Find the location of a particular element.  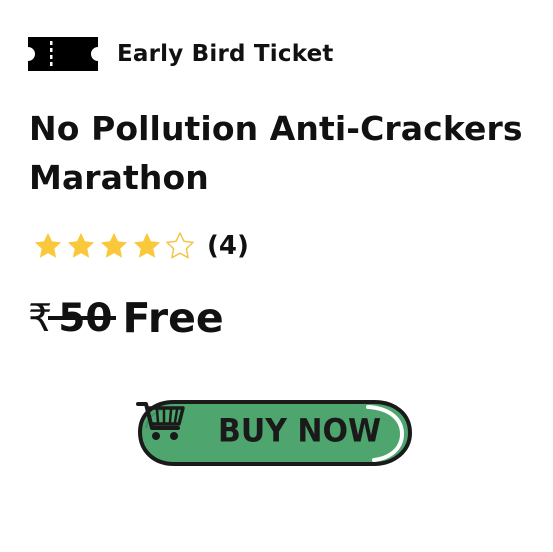

star-rating is located at coordinates (114, 246).